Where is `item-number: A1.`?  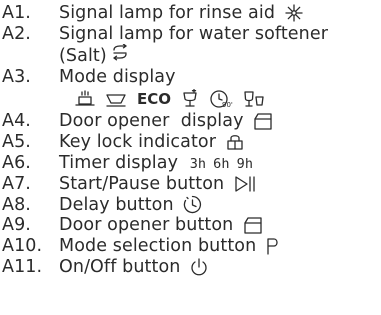 item-number: A1. is located at coordinates (16, 13).